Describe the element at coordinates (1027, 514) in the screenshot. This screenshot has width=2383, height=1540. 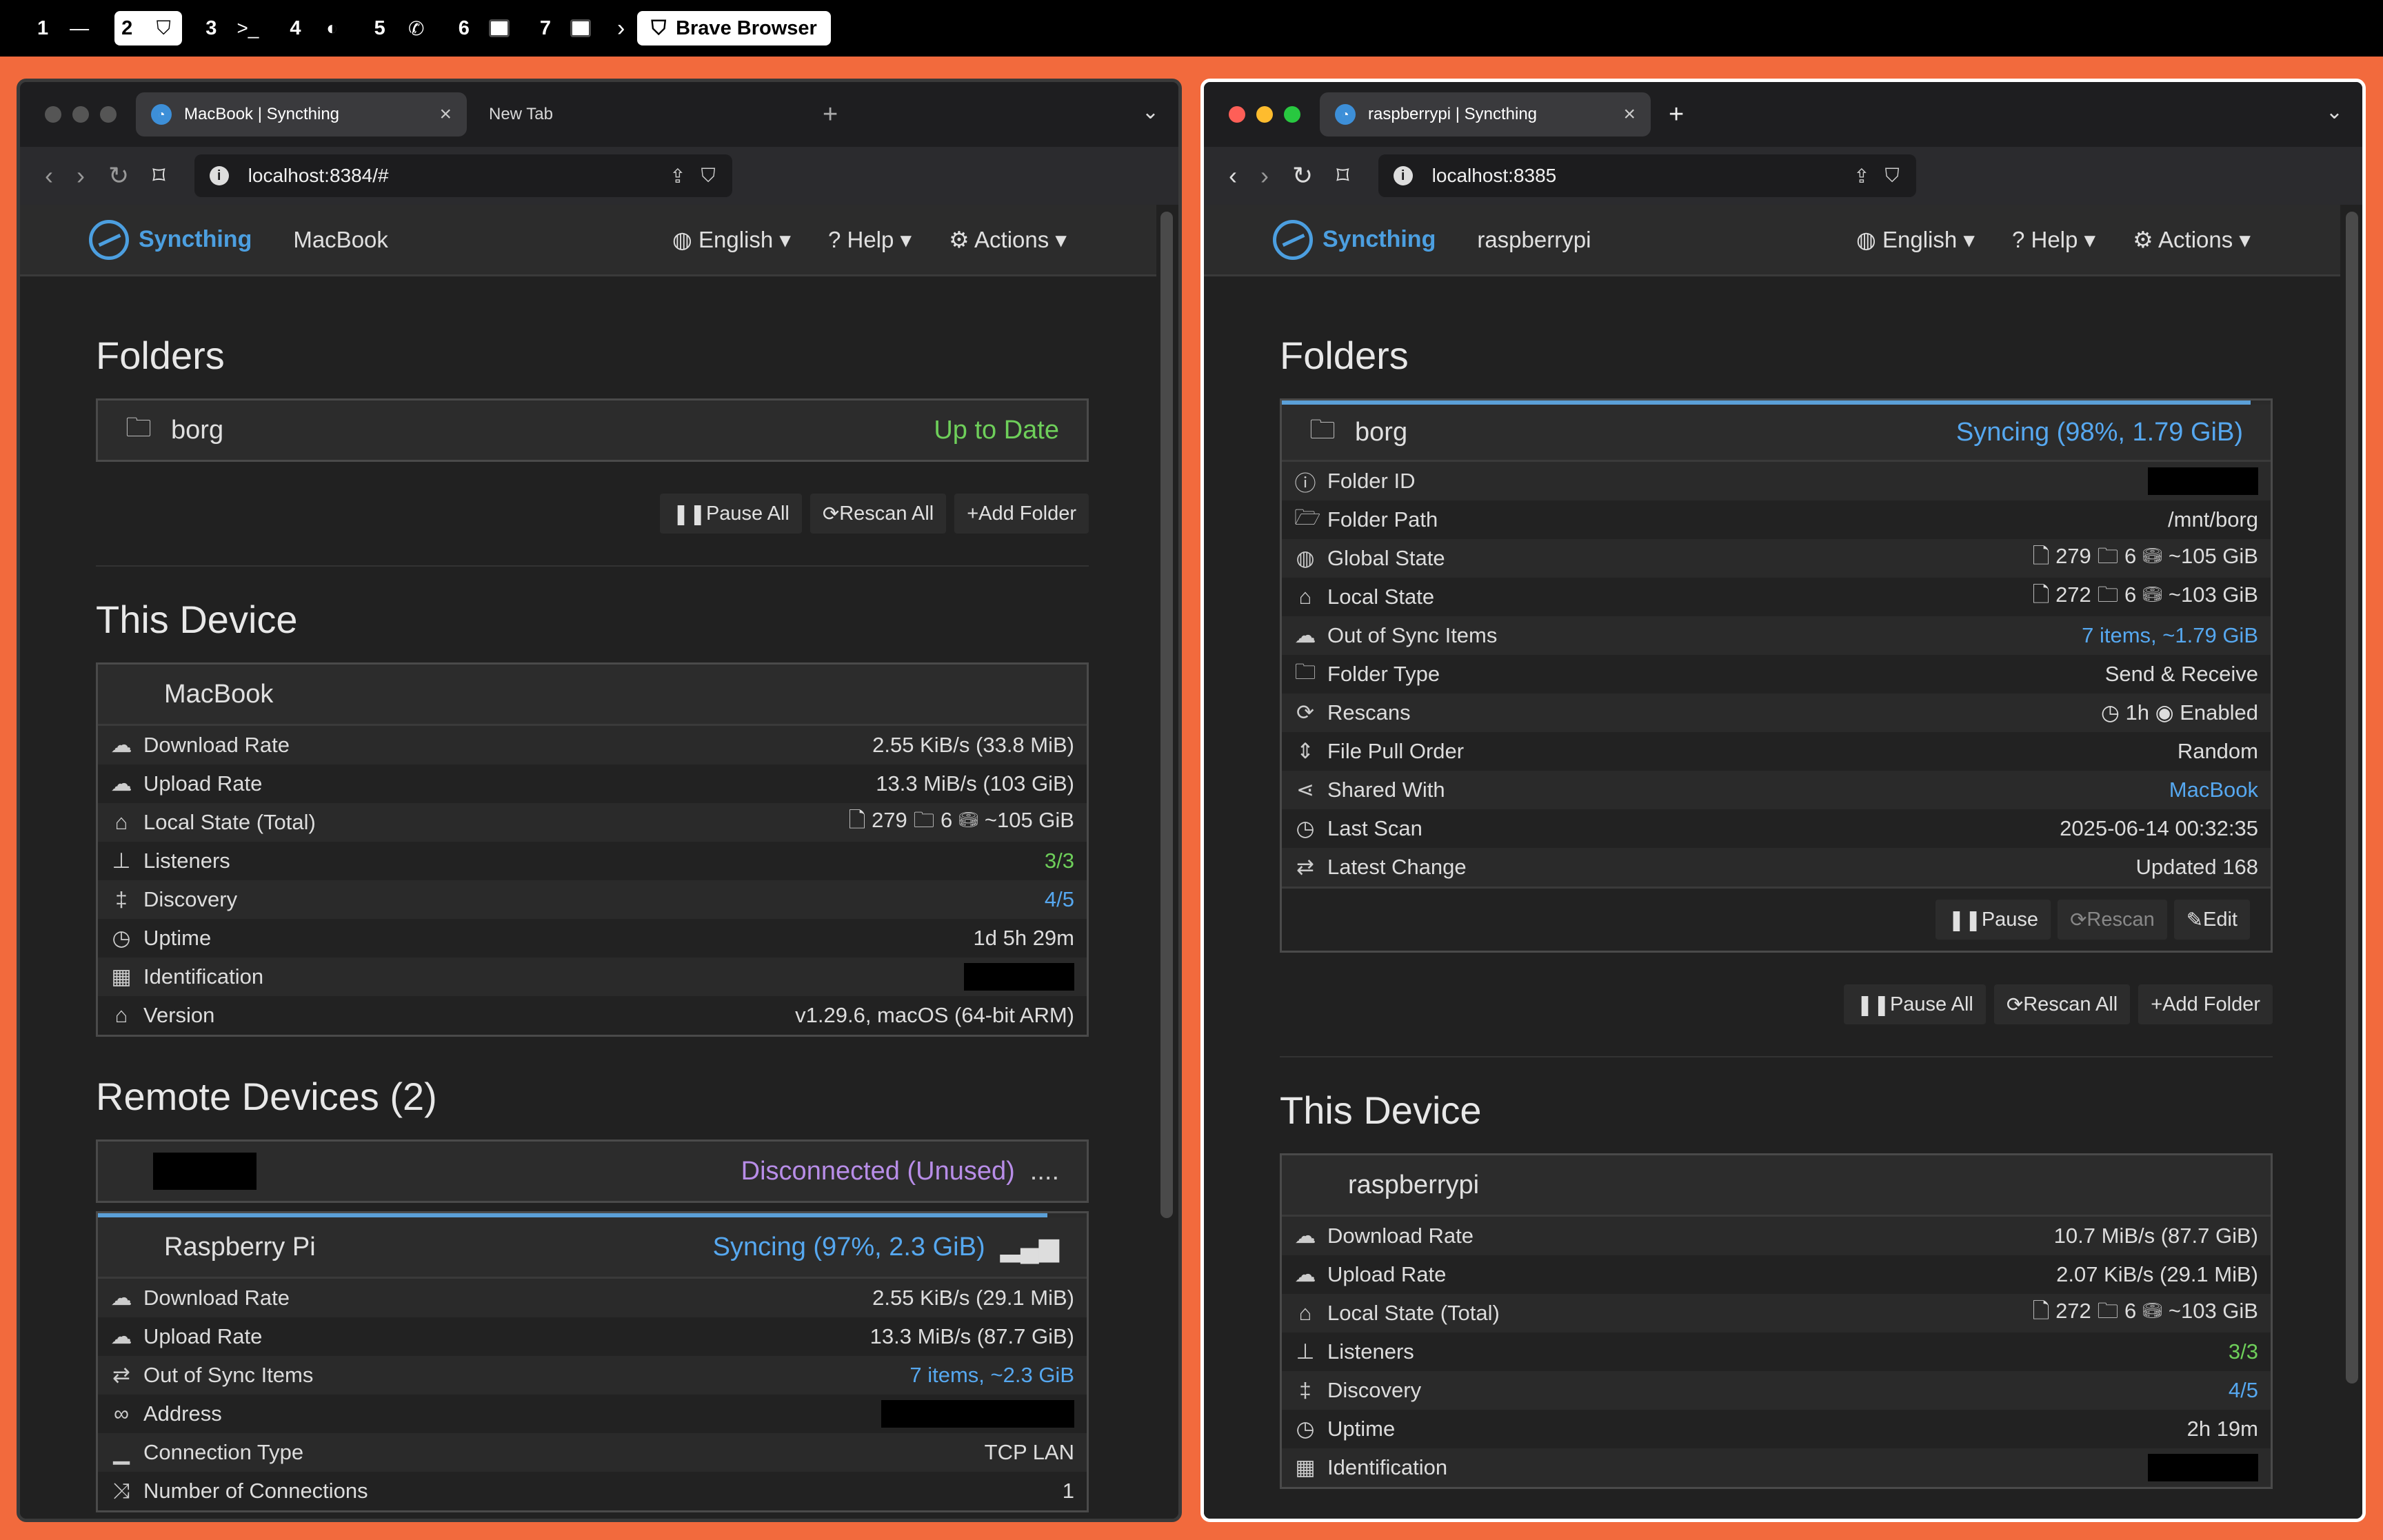
I see `button-label: Add Folder` at that location.